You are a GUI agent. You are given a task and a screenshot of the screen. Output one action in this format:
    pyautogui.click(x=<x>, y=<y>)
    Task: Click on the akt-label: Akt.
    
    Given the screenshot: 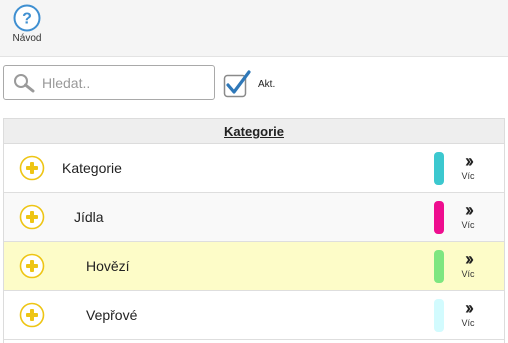 What is the action you would take?
    pyautogui.click(x=267, y=84)
    